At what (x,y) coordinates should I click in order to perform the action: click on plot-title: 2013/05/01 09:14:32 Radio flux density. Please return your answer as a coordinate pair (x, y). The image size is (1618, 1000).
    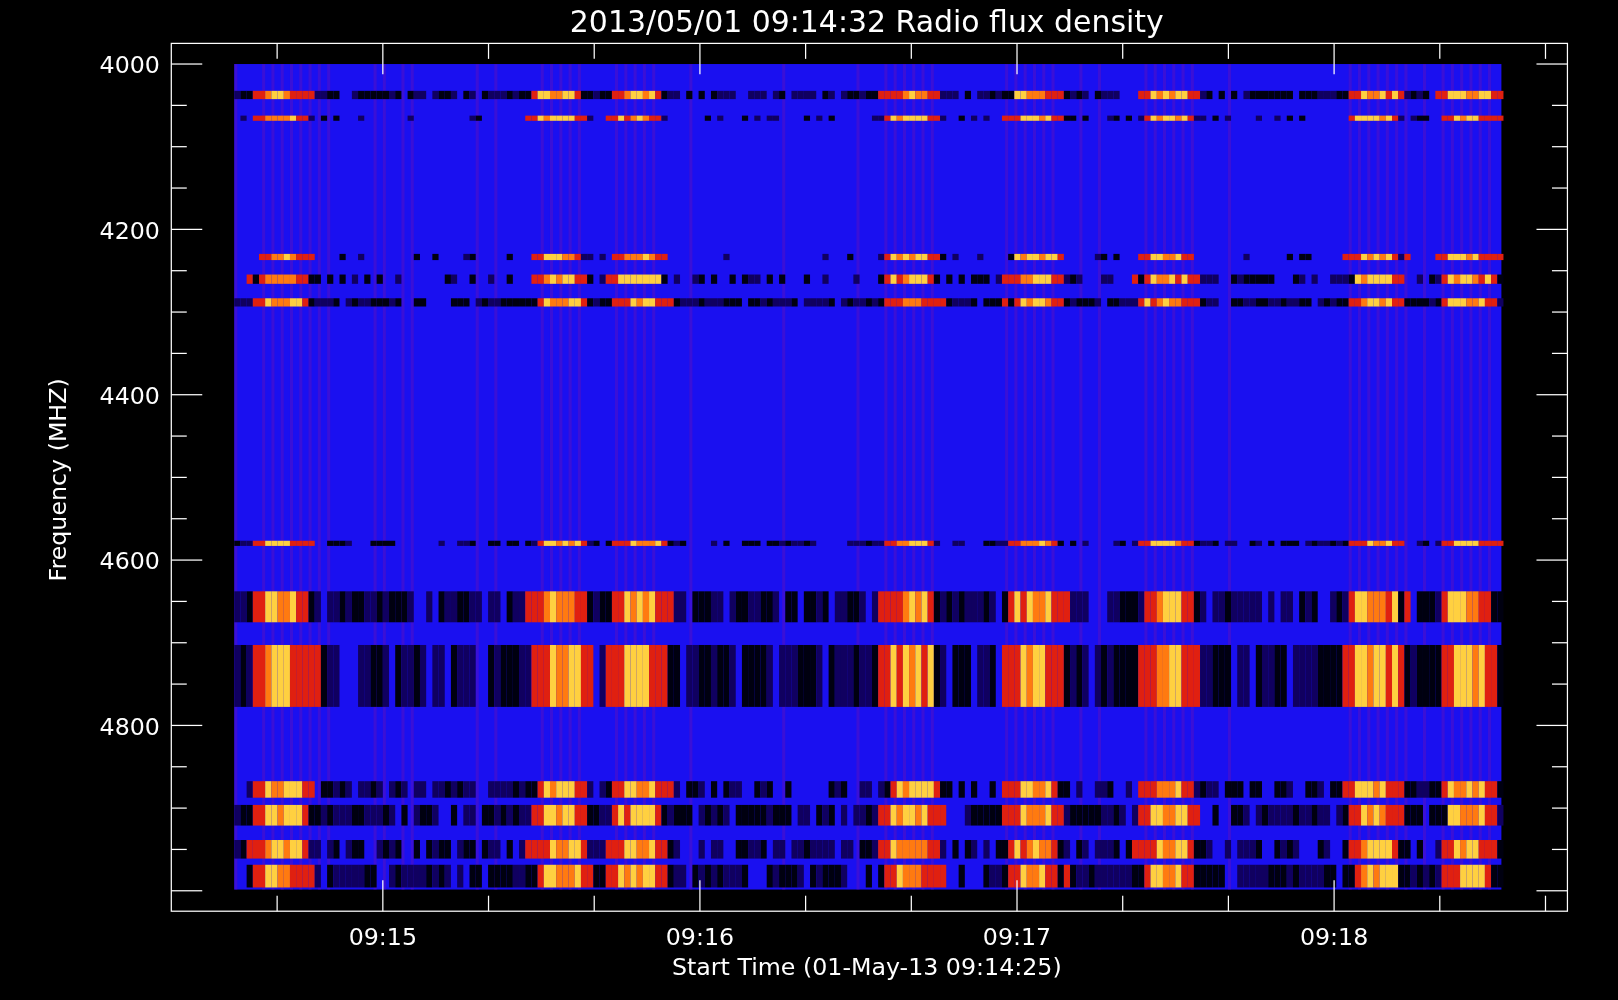
    Looking at the image, I should click on (866, 22).